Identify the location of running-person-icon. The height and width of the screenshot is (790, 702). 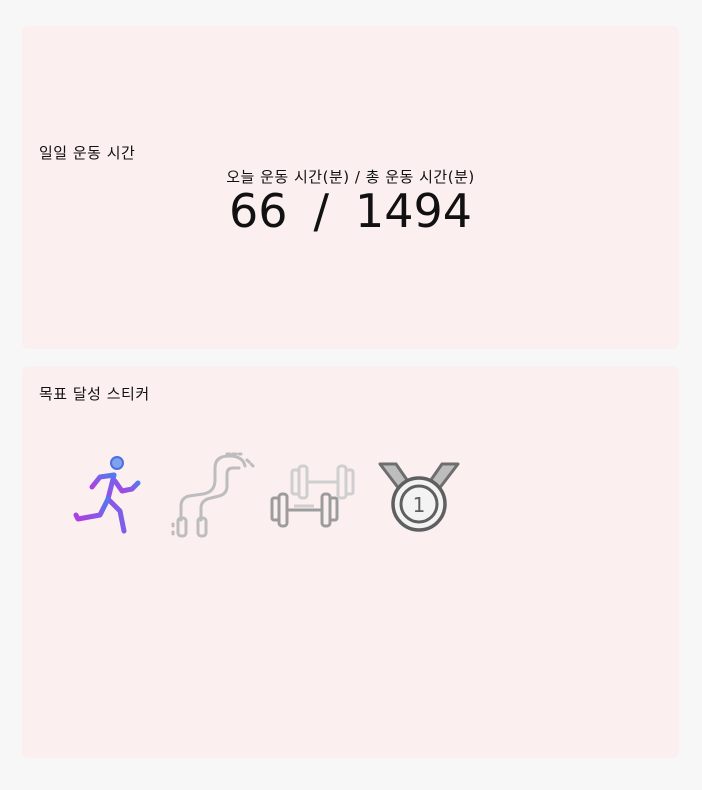
(106, 495).